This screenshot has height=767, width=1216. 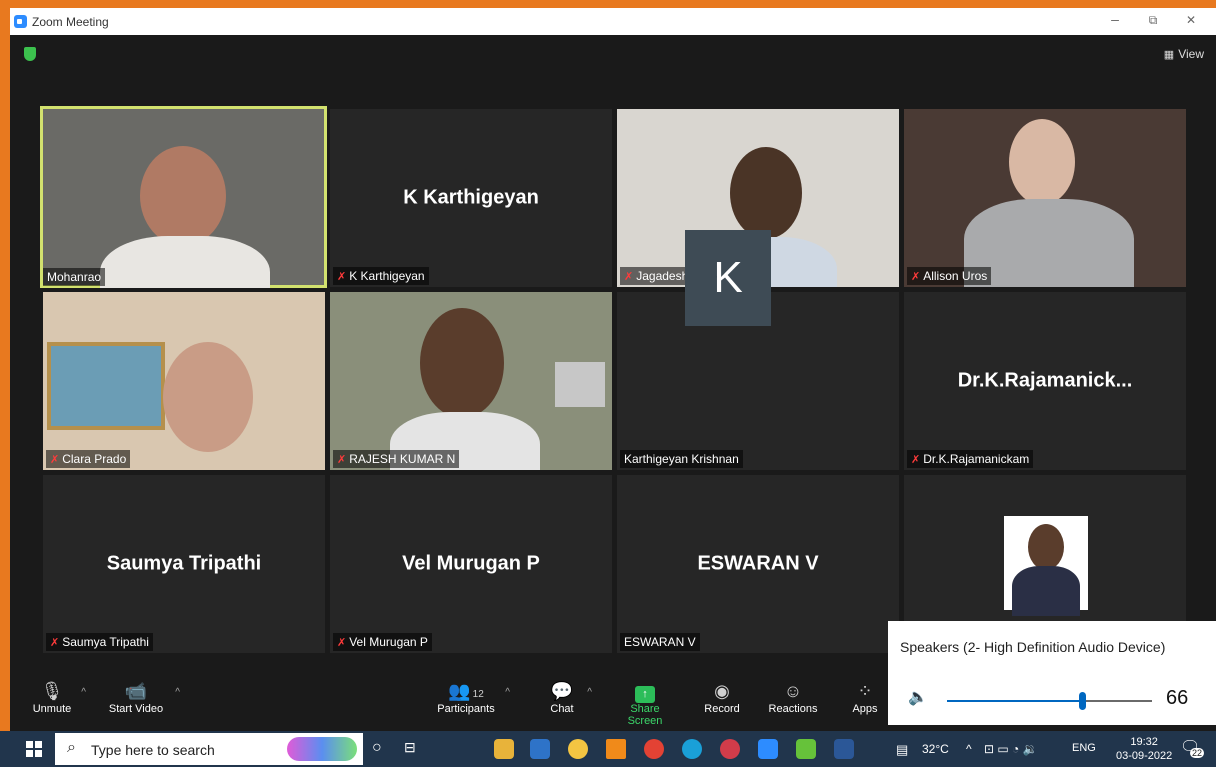 What do you see at coordinates (30, 54) in the screenshot?
I see `encryption-shield-icon` at bounding box center [30, 54].